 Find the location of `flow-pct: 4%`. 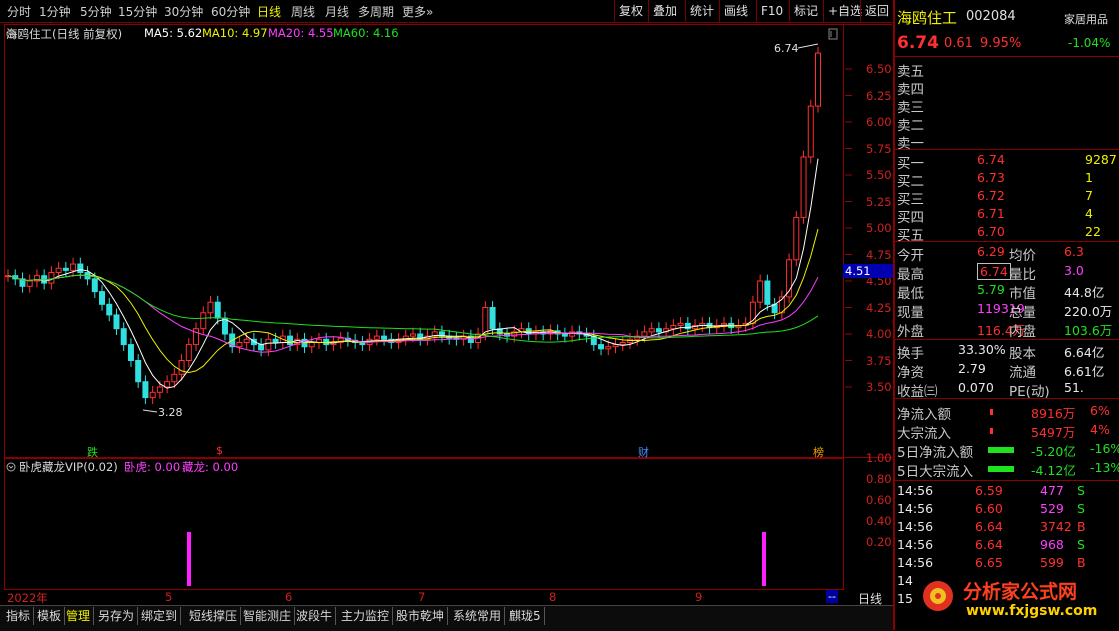

flow-pct: 4% is located at coordinates (1100, 429).